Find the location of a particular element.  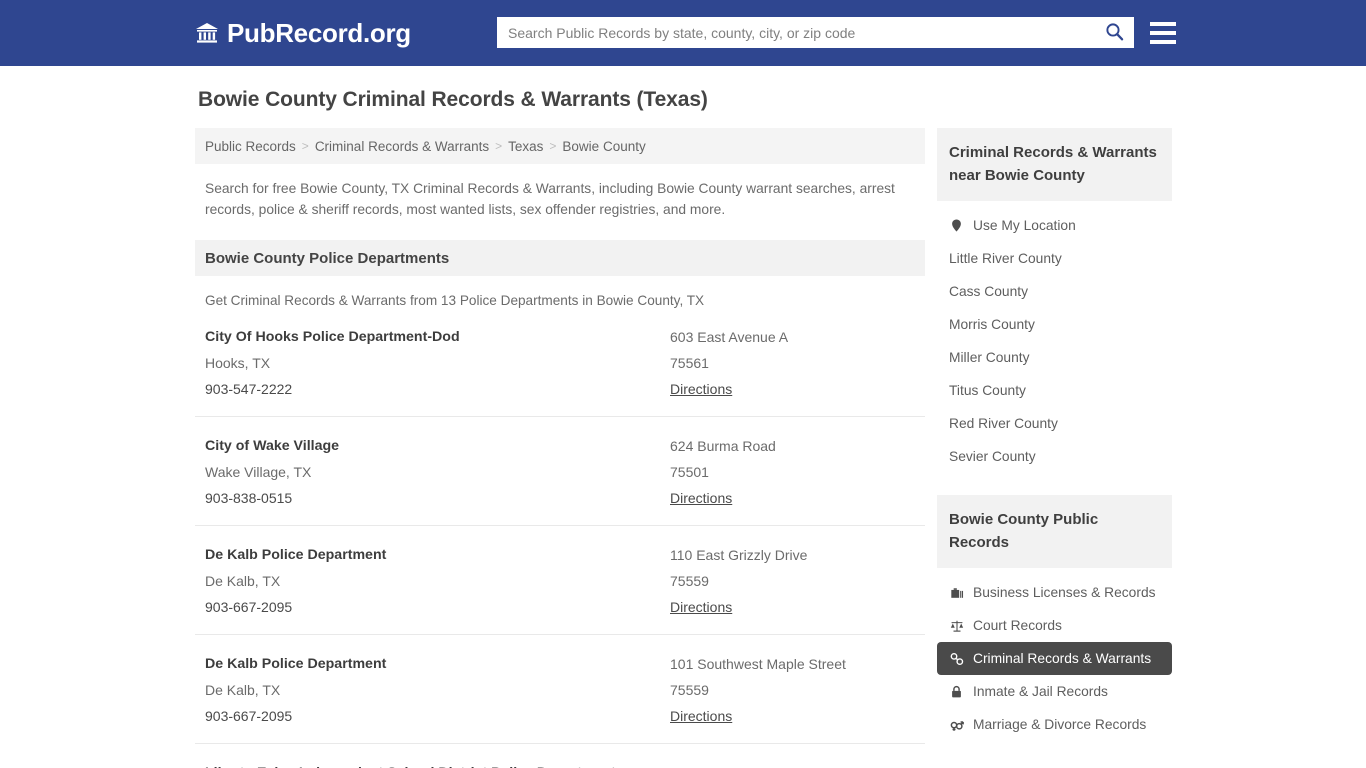

listing-phone: 903-838-0515 is located at coordinates (437, 498).